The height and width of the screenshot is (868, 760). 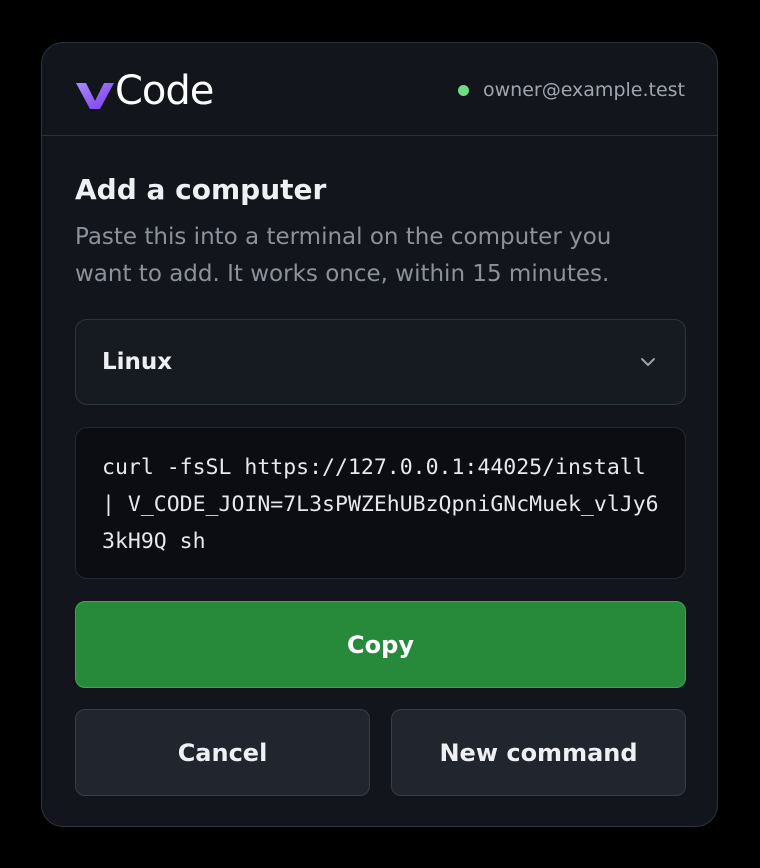 I want to click on copy-button: Copy, so click(x=380, y=644).